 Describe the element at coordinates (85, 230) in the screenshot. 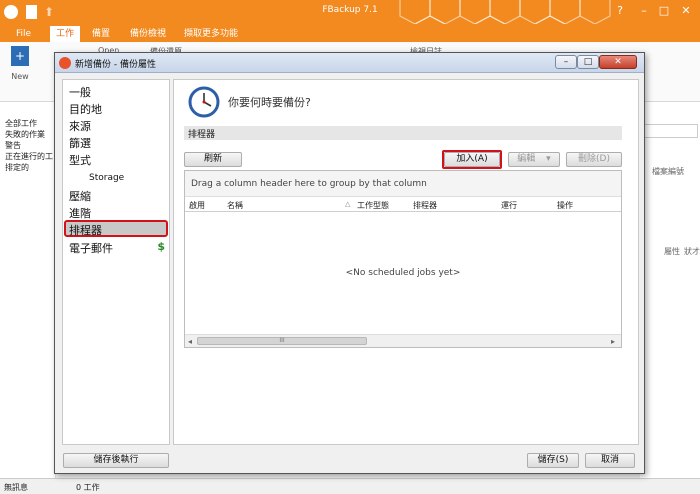

I see `nav-item-scheduler-label: 排程器` at that location.